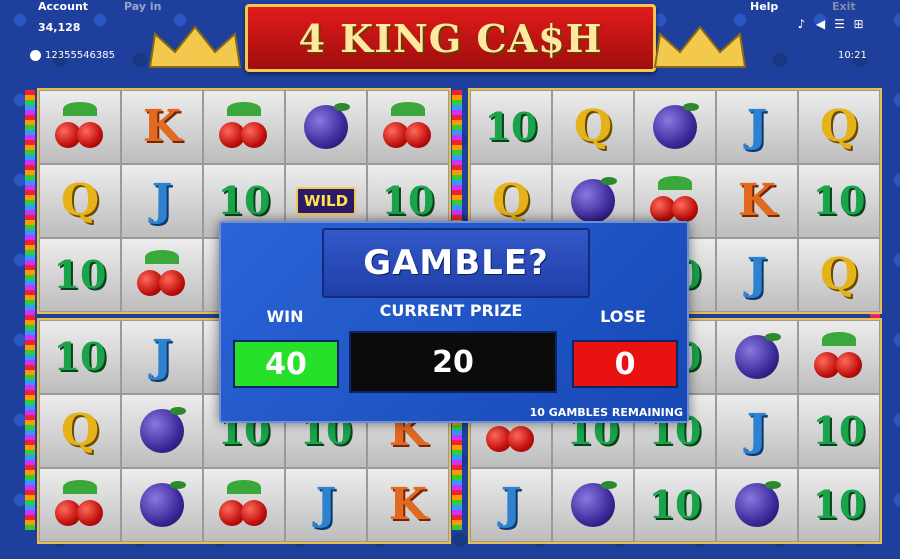  Describe the element at coordinates (30, 310) in the screenshot. I see `reel-edge-left` at that location.